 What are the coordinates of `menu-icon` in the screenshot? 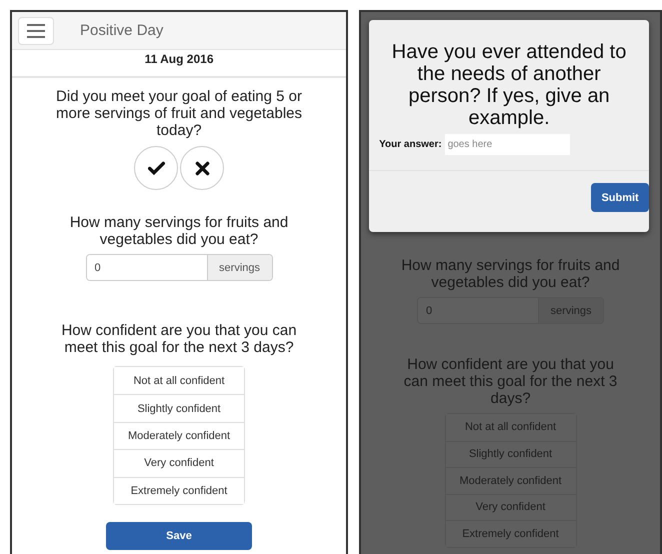 It's located at (36, 31).